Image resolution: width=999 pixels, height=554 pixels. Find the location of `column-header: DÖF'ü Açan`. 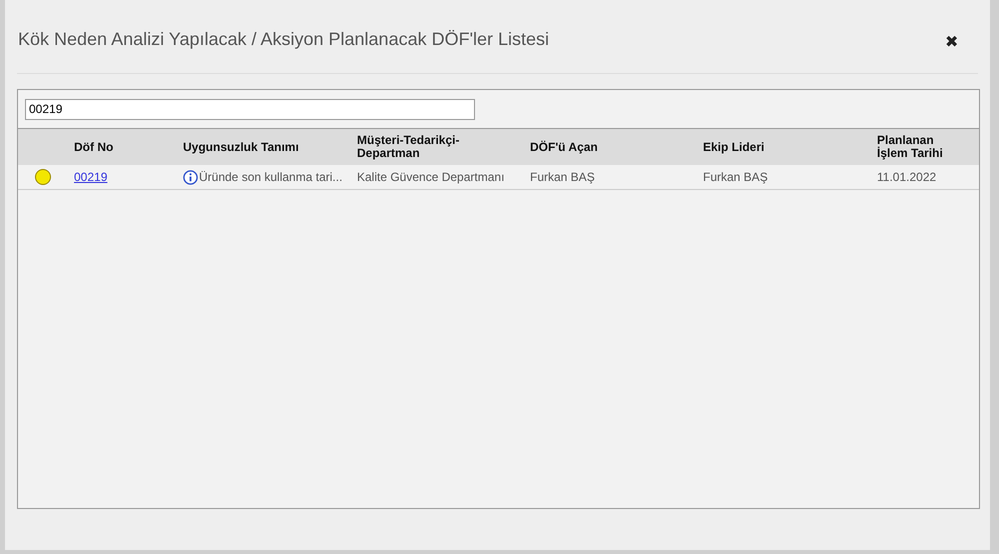

column-header: DÖF'ü Açan is located at coordinates (564, 147).